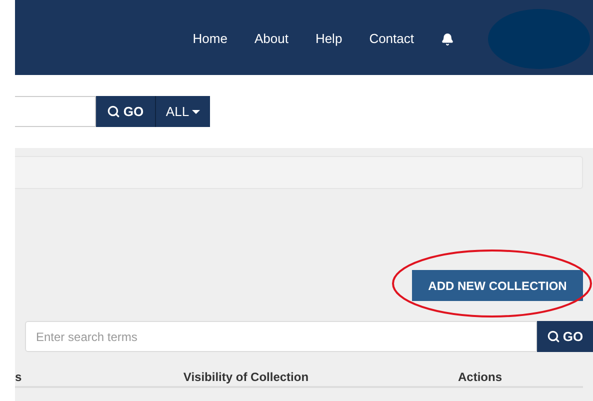  I want to click on caret-icon, so click(196, 112).